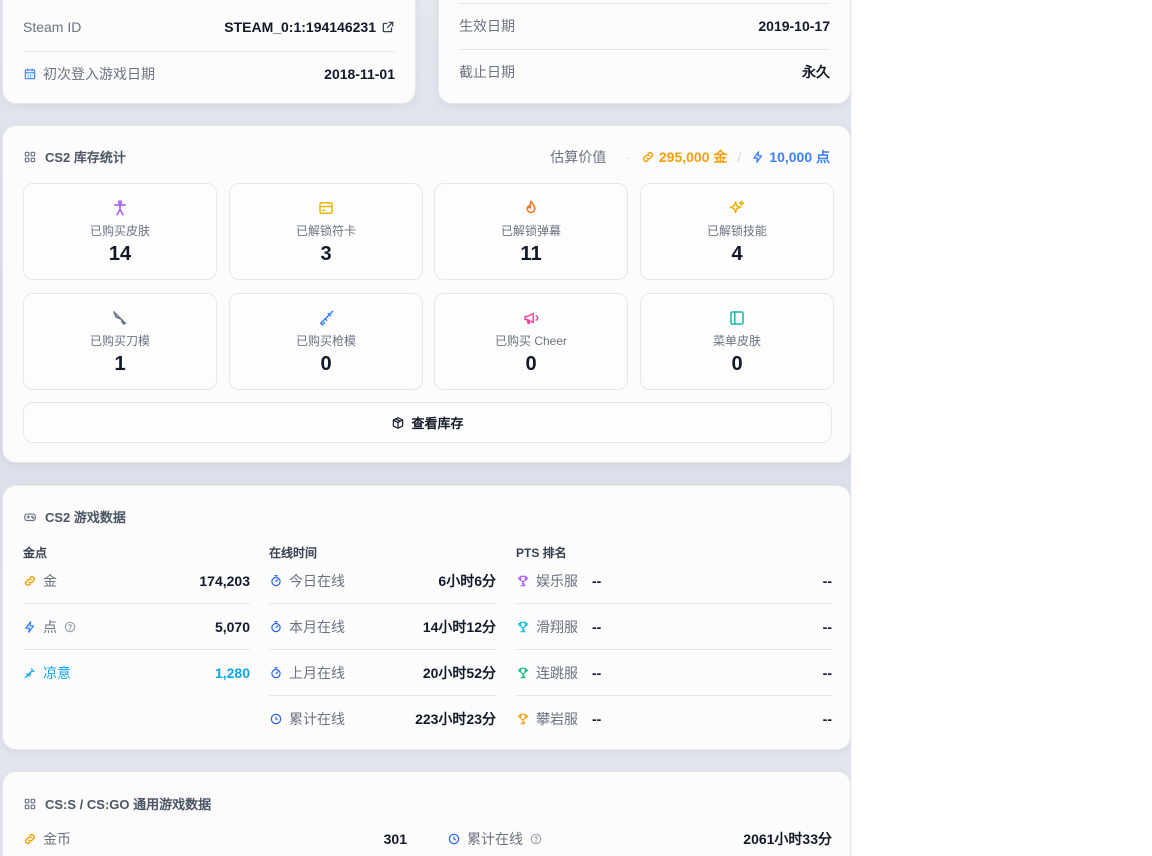 The height and width of the screenshot is (856, 1152). What do you see at coordinates (99, 74) in the screenshot?
I see `first-login-label: 初次登入游戏日期` at bounding box center [99, 74].